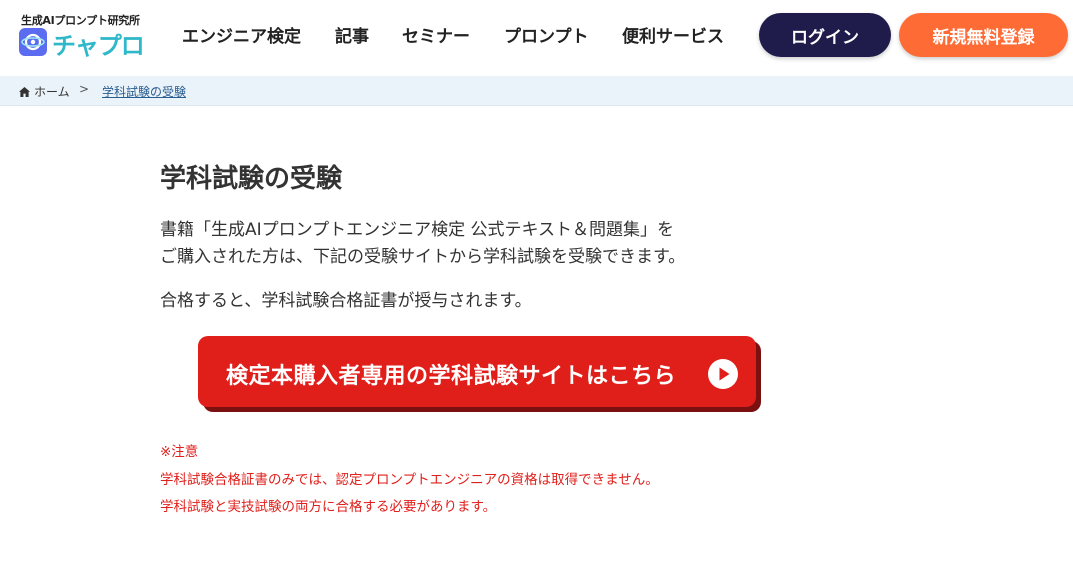 Image resolution: width=1073 pixels, height=571 pixels. What do you see at coordinates (144, 91) in the screenshot?
I see `breadcrumb-current-link: 学科試験の受験` at bounding box center [144, 91].